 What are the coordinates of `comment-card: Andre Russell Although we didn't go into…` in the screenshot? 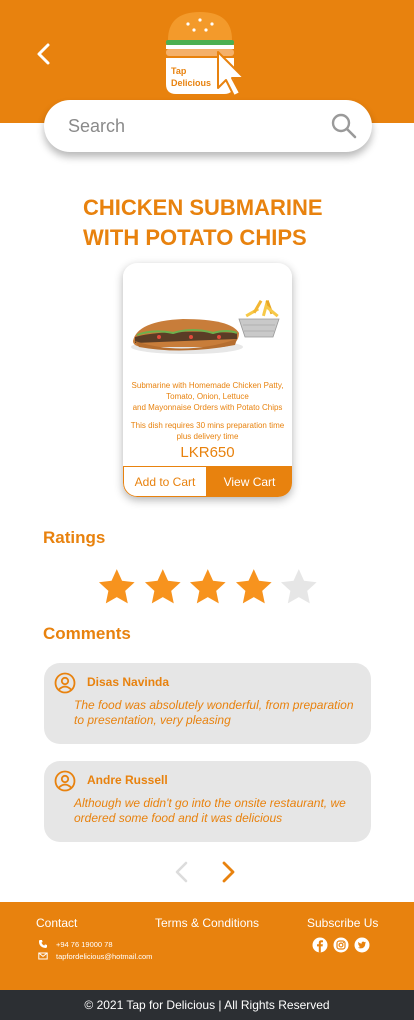 It's located at (207, 801).